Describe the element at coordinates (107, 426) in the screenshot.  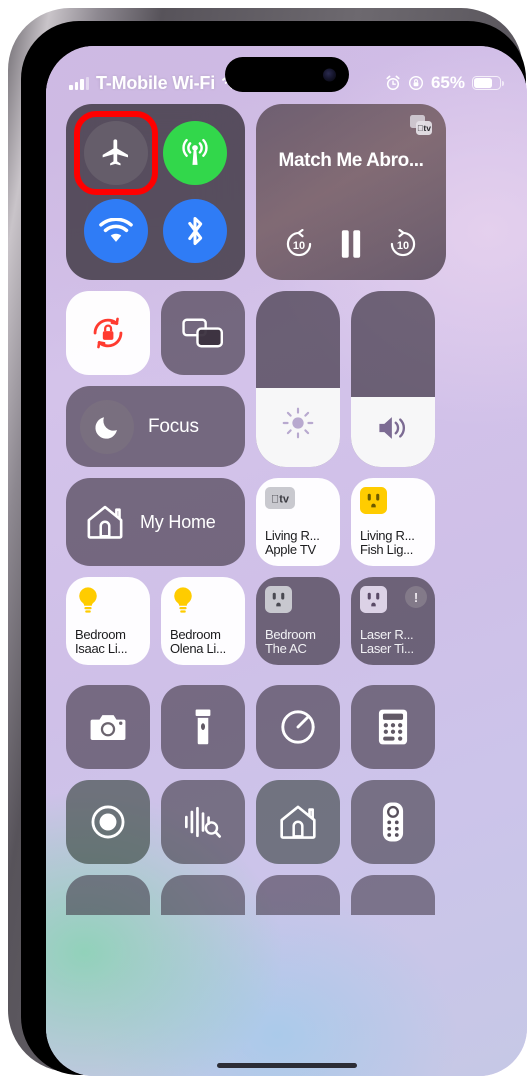
I see `moon-icon` at that location.